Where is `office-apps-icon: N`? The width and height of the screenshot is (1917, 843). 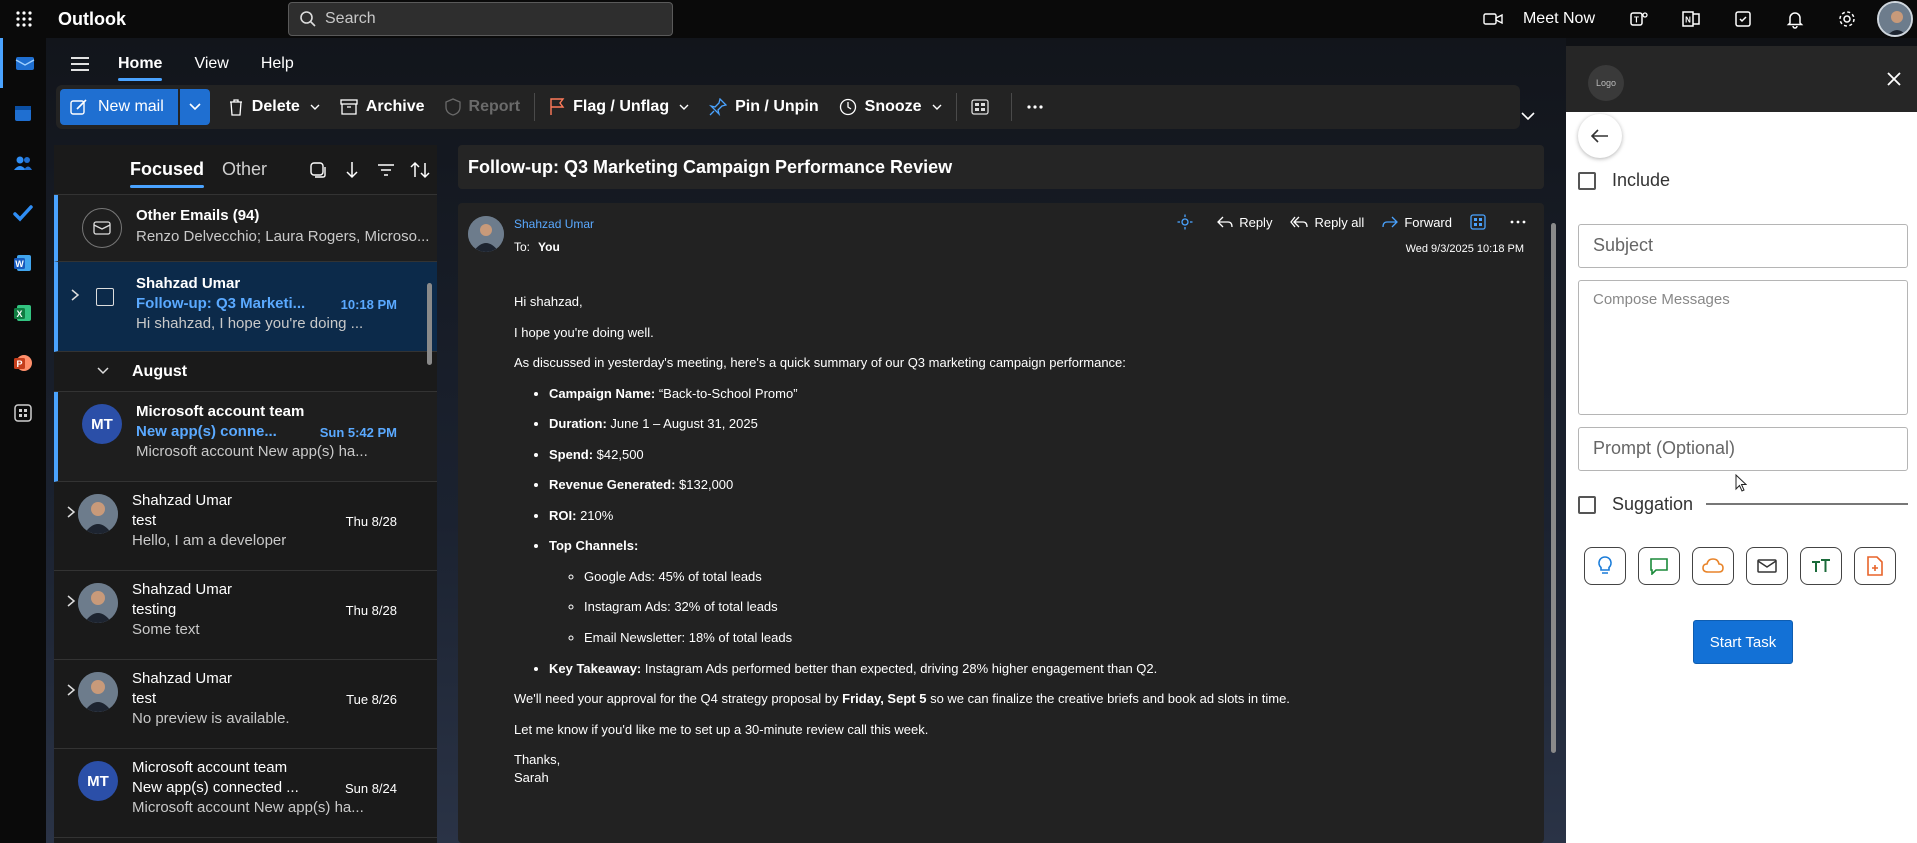 office-apps-icon: N is located at coordinates (1691, 19).